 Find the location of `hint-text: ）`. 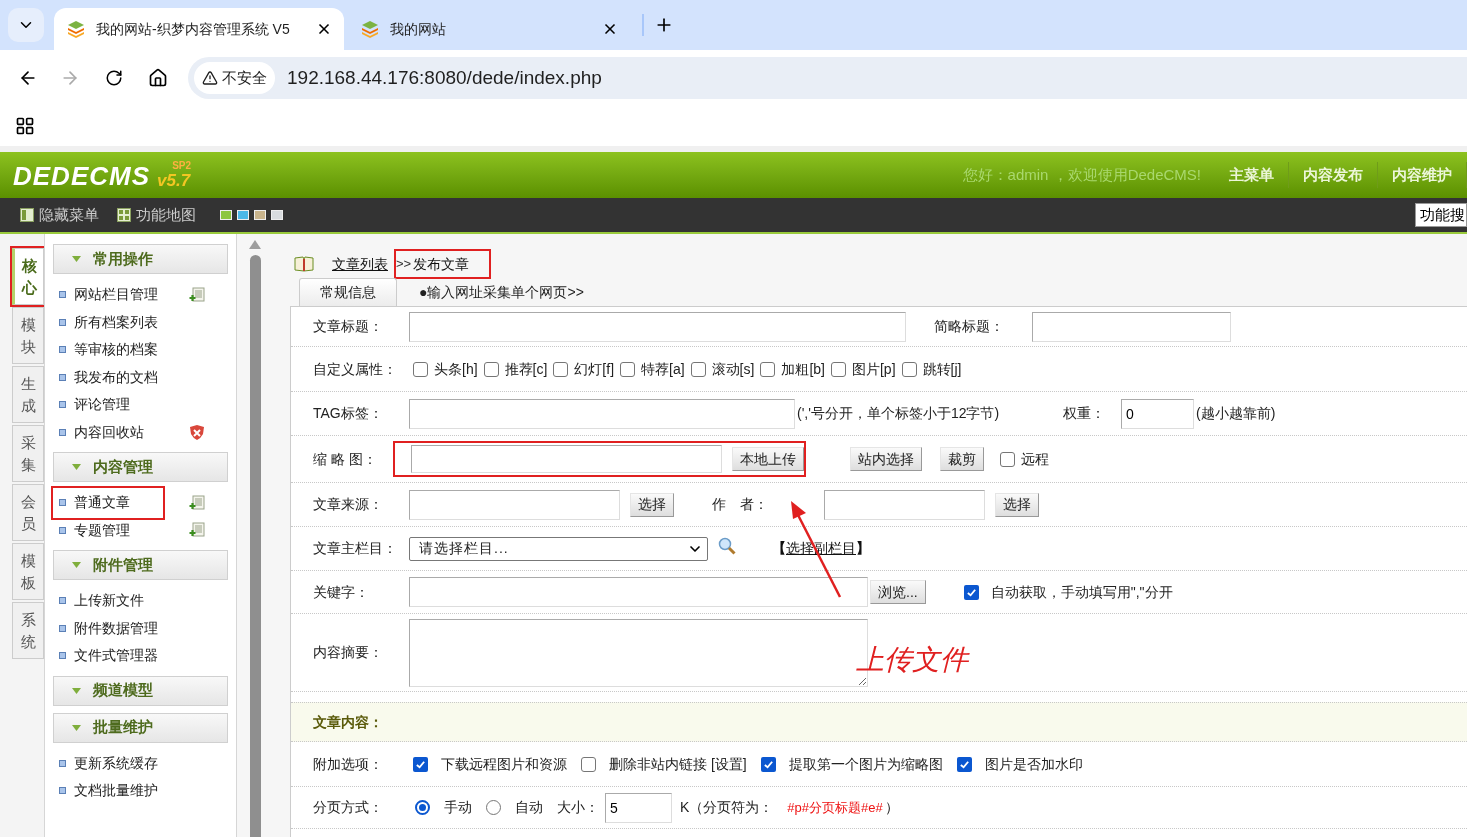

hint-text: ） is located at coordinates (891, 807).